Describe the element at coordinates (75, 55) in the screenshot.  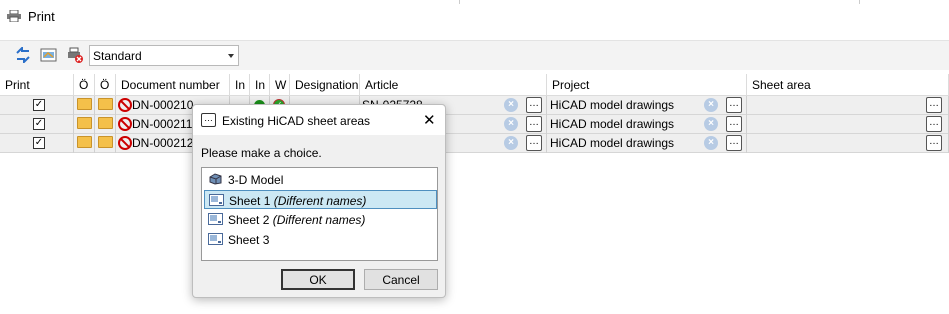
I see `delete-print-icon` at that location.